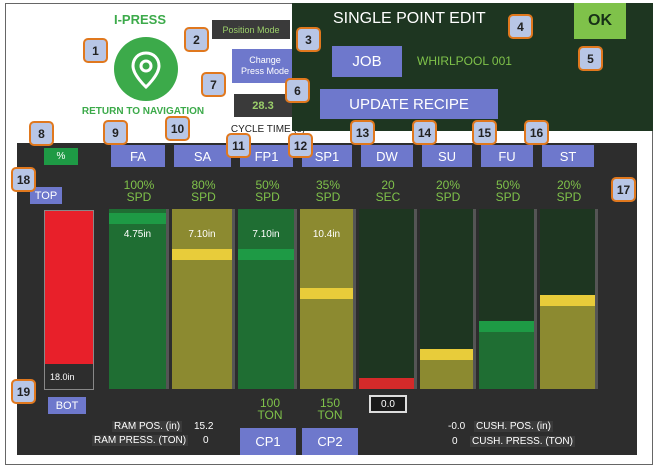  Describe the element at coordinates (387, 156) in the screenshot. I see `column-header-dw: DW` at that location.